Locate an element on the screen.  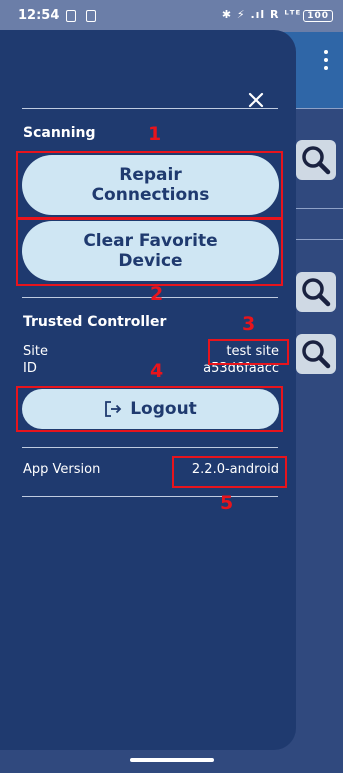
status-time: 12:54 is located at coordinates (39, 15).